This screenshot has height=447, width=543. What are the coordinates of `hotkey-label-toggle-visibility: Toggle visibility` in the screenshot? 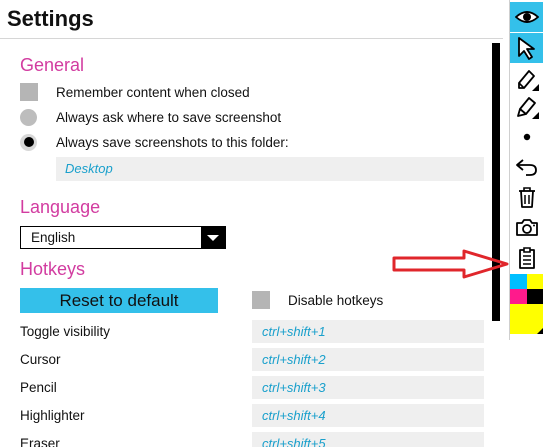 It's located at (65, 331).